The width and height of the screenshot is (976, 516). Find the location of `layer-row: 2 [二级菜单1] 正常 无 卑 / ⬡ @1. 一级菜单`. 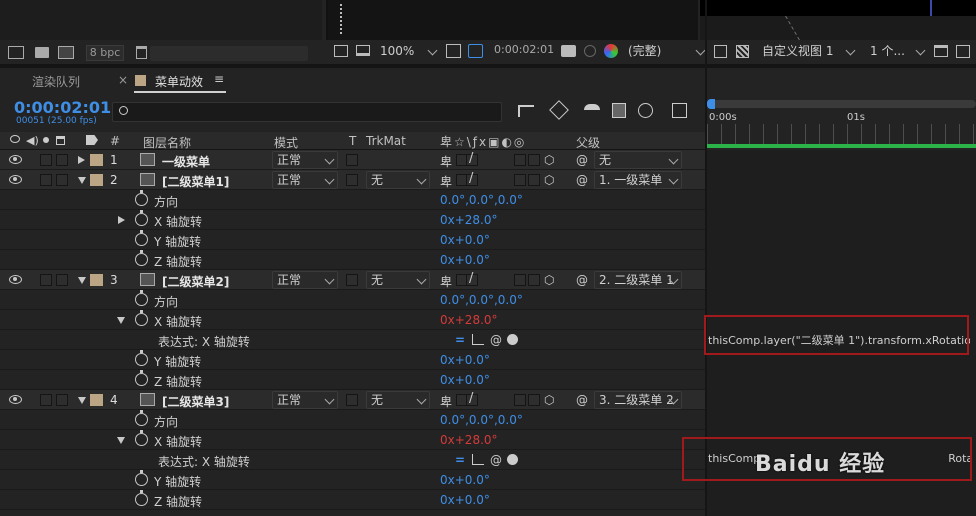

layer-row: 2 [二级菜单1] 正常 无 卑 / ⬡ @1. 一级菜单 is located at coordinates (352, 180).